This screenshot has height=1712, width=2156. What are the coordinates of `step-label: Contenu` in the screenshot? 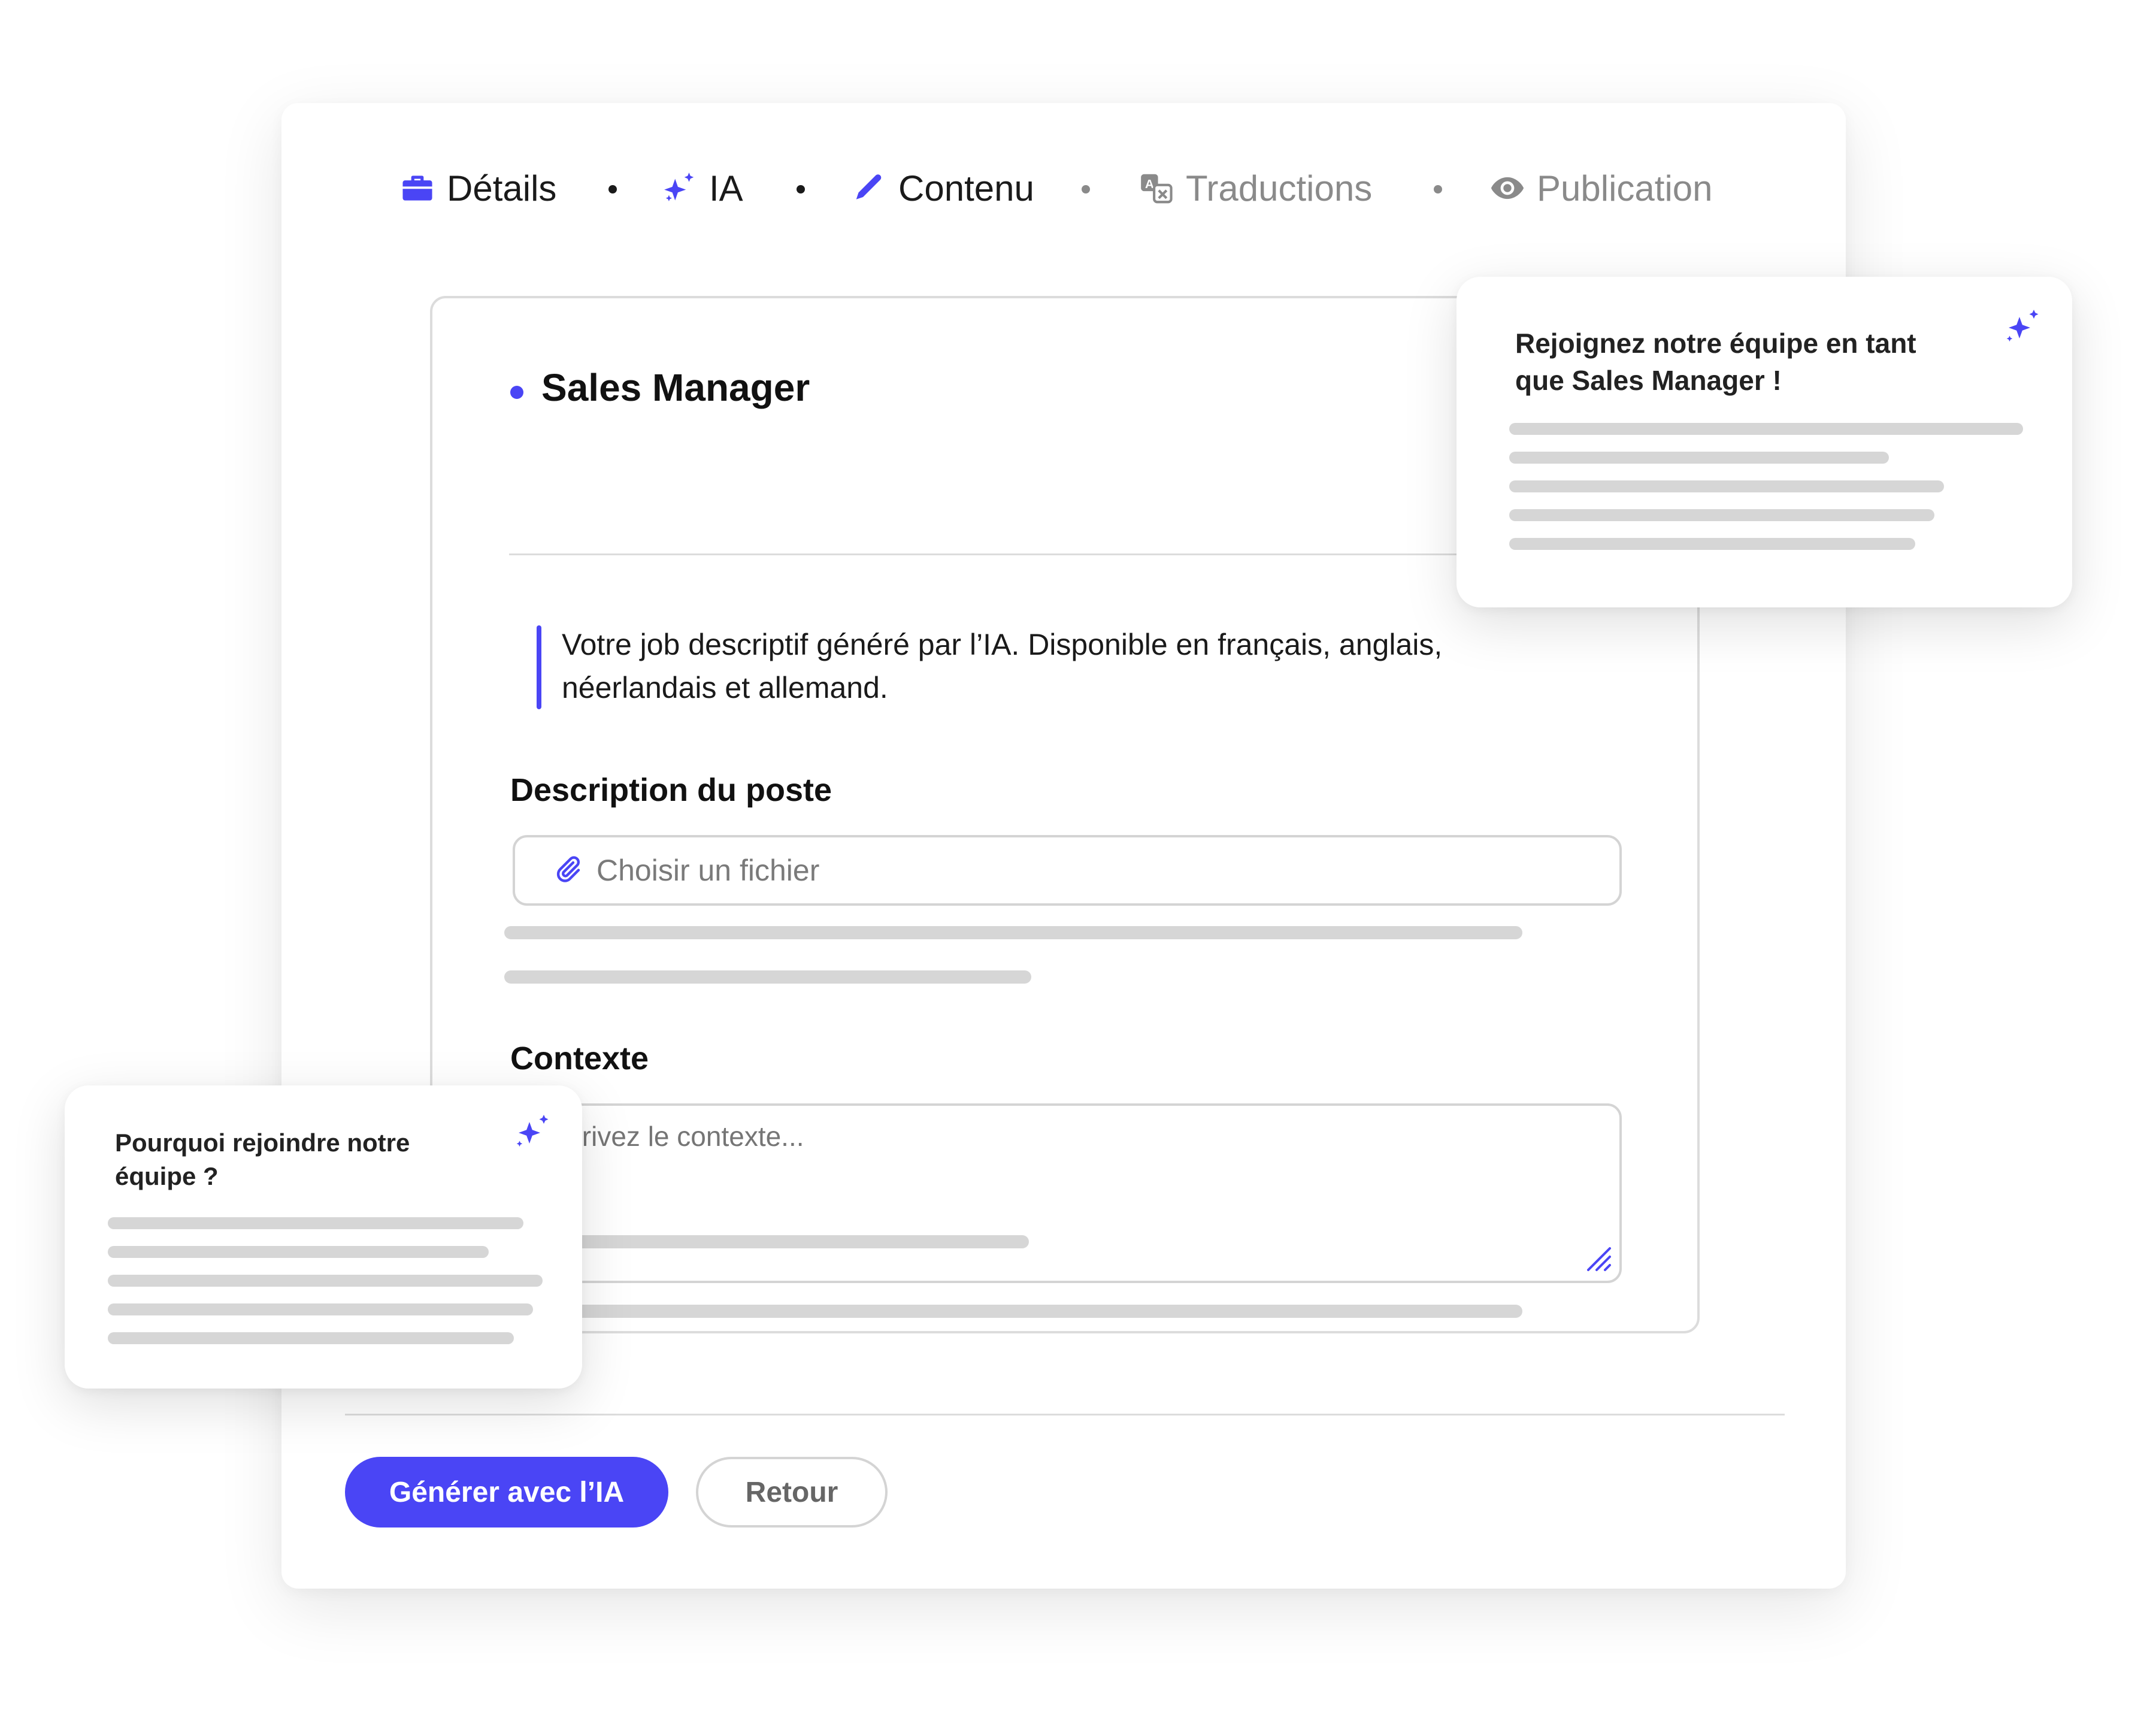 It's located at (966, 188).